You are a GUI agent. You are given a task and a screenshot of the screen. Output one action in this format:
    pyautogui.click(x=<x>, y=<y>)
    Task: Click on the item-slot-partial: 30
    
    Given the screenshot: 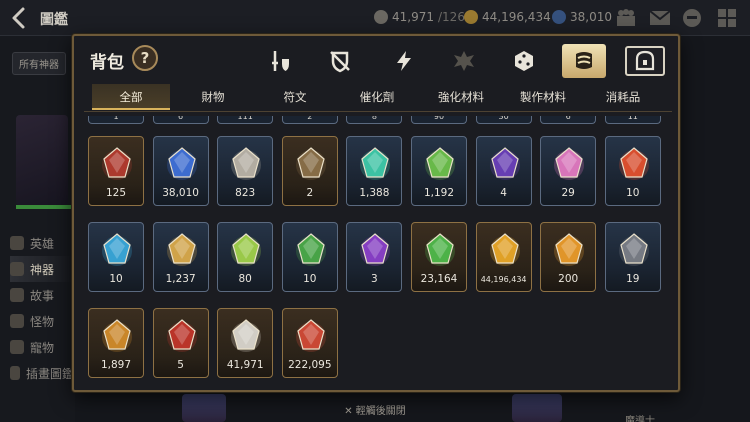 What is the action you would take?
    pyautogui.click(x=503, y=120)
    